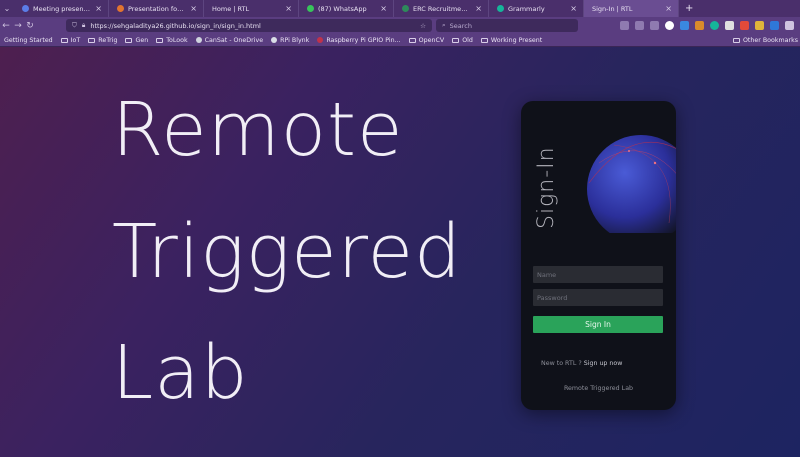 Image resolution: width=800 pixels, height=457 pixels. What do you see at coordinates (639, 25) in the screenshot?
I see `library-icon` at bounding box center [639, 25].